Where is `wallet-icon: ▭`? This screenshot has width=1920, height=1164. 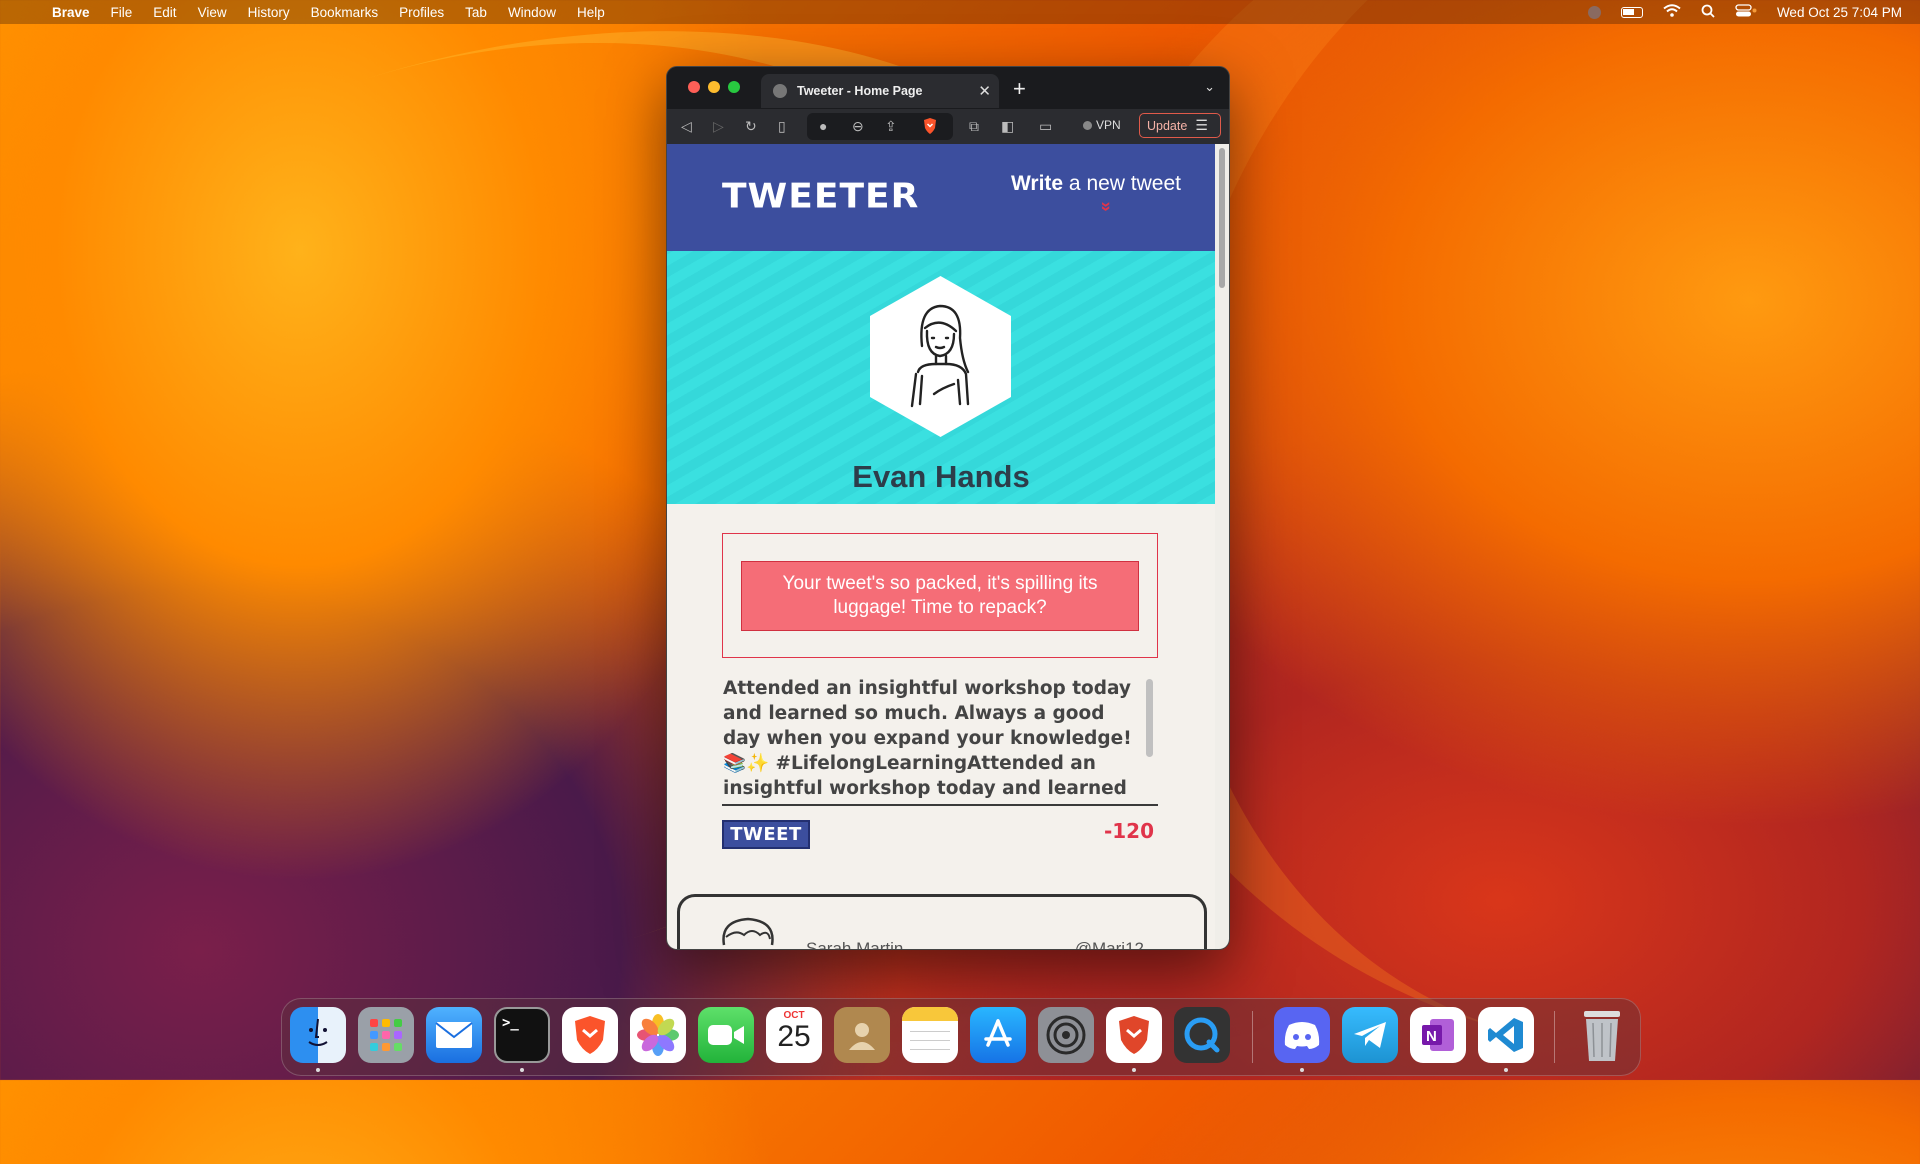
wallet-icon: ▭ is located at coordinates (1045, 126).